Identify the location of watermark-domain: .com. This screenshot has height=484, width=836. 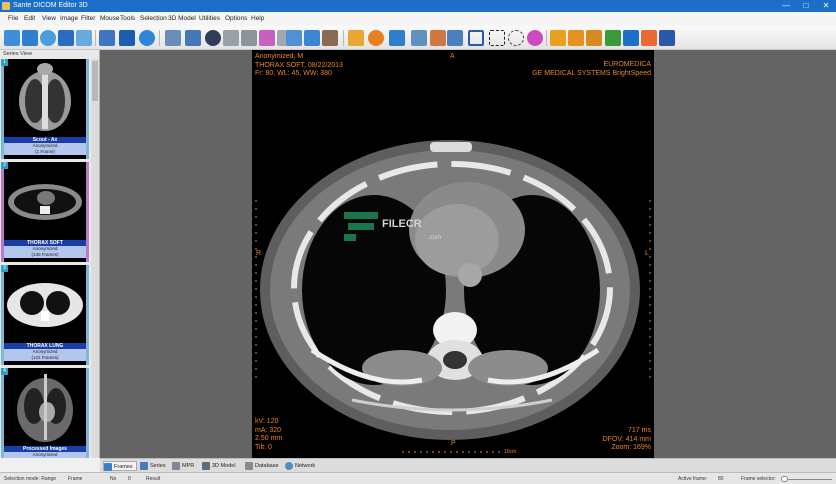
(435, 238).